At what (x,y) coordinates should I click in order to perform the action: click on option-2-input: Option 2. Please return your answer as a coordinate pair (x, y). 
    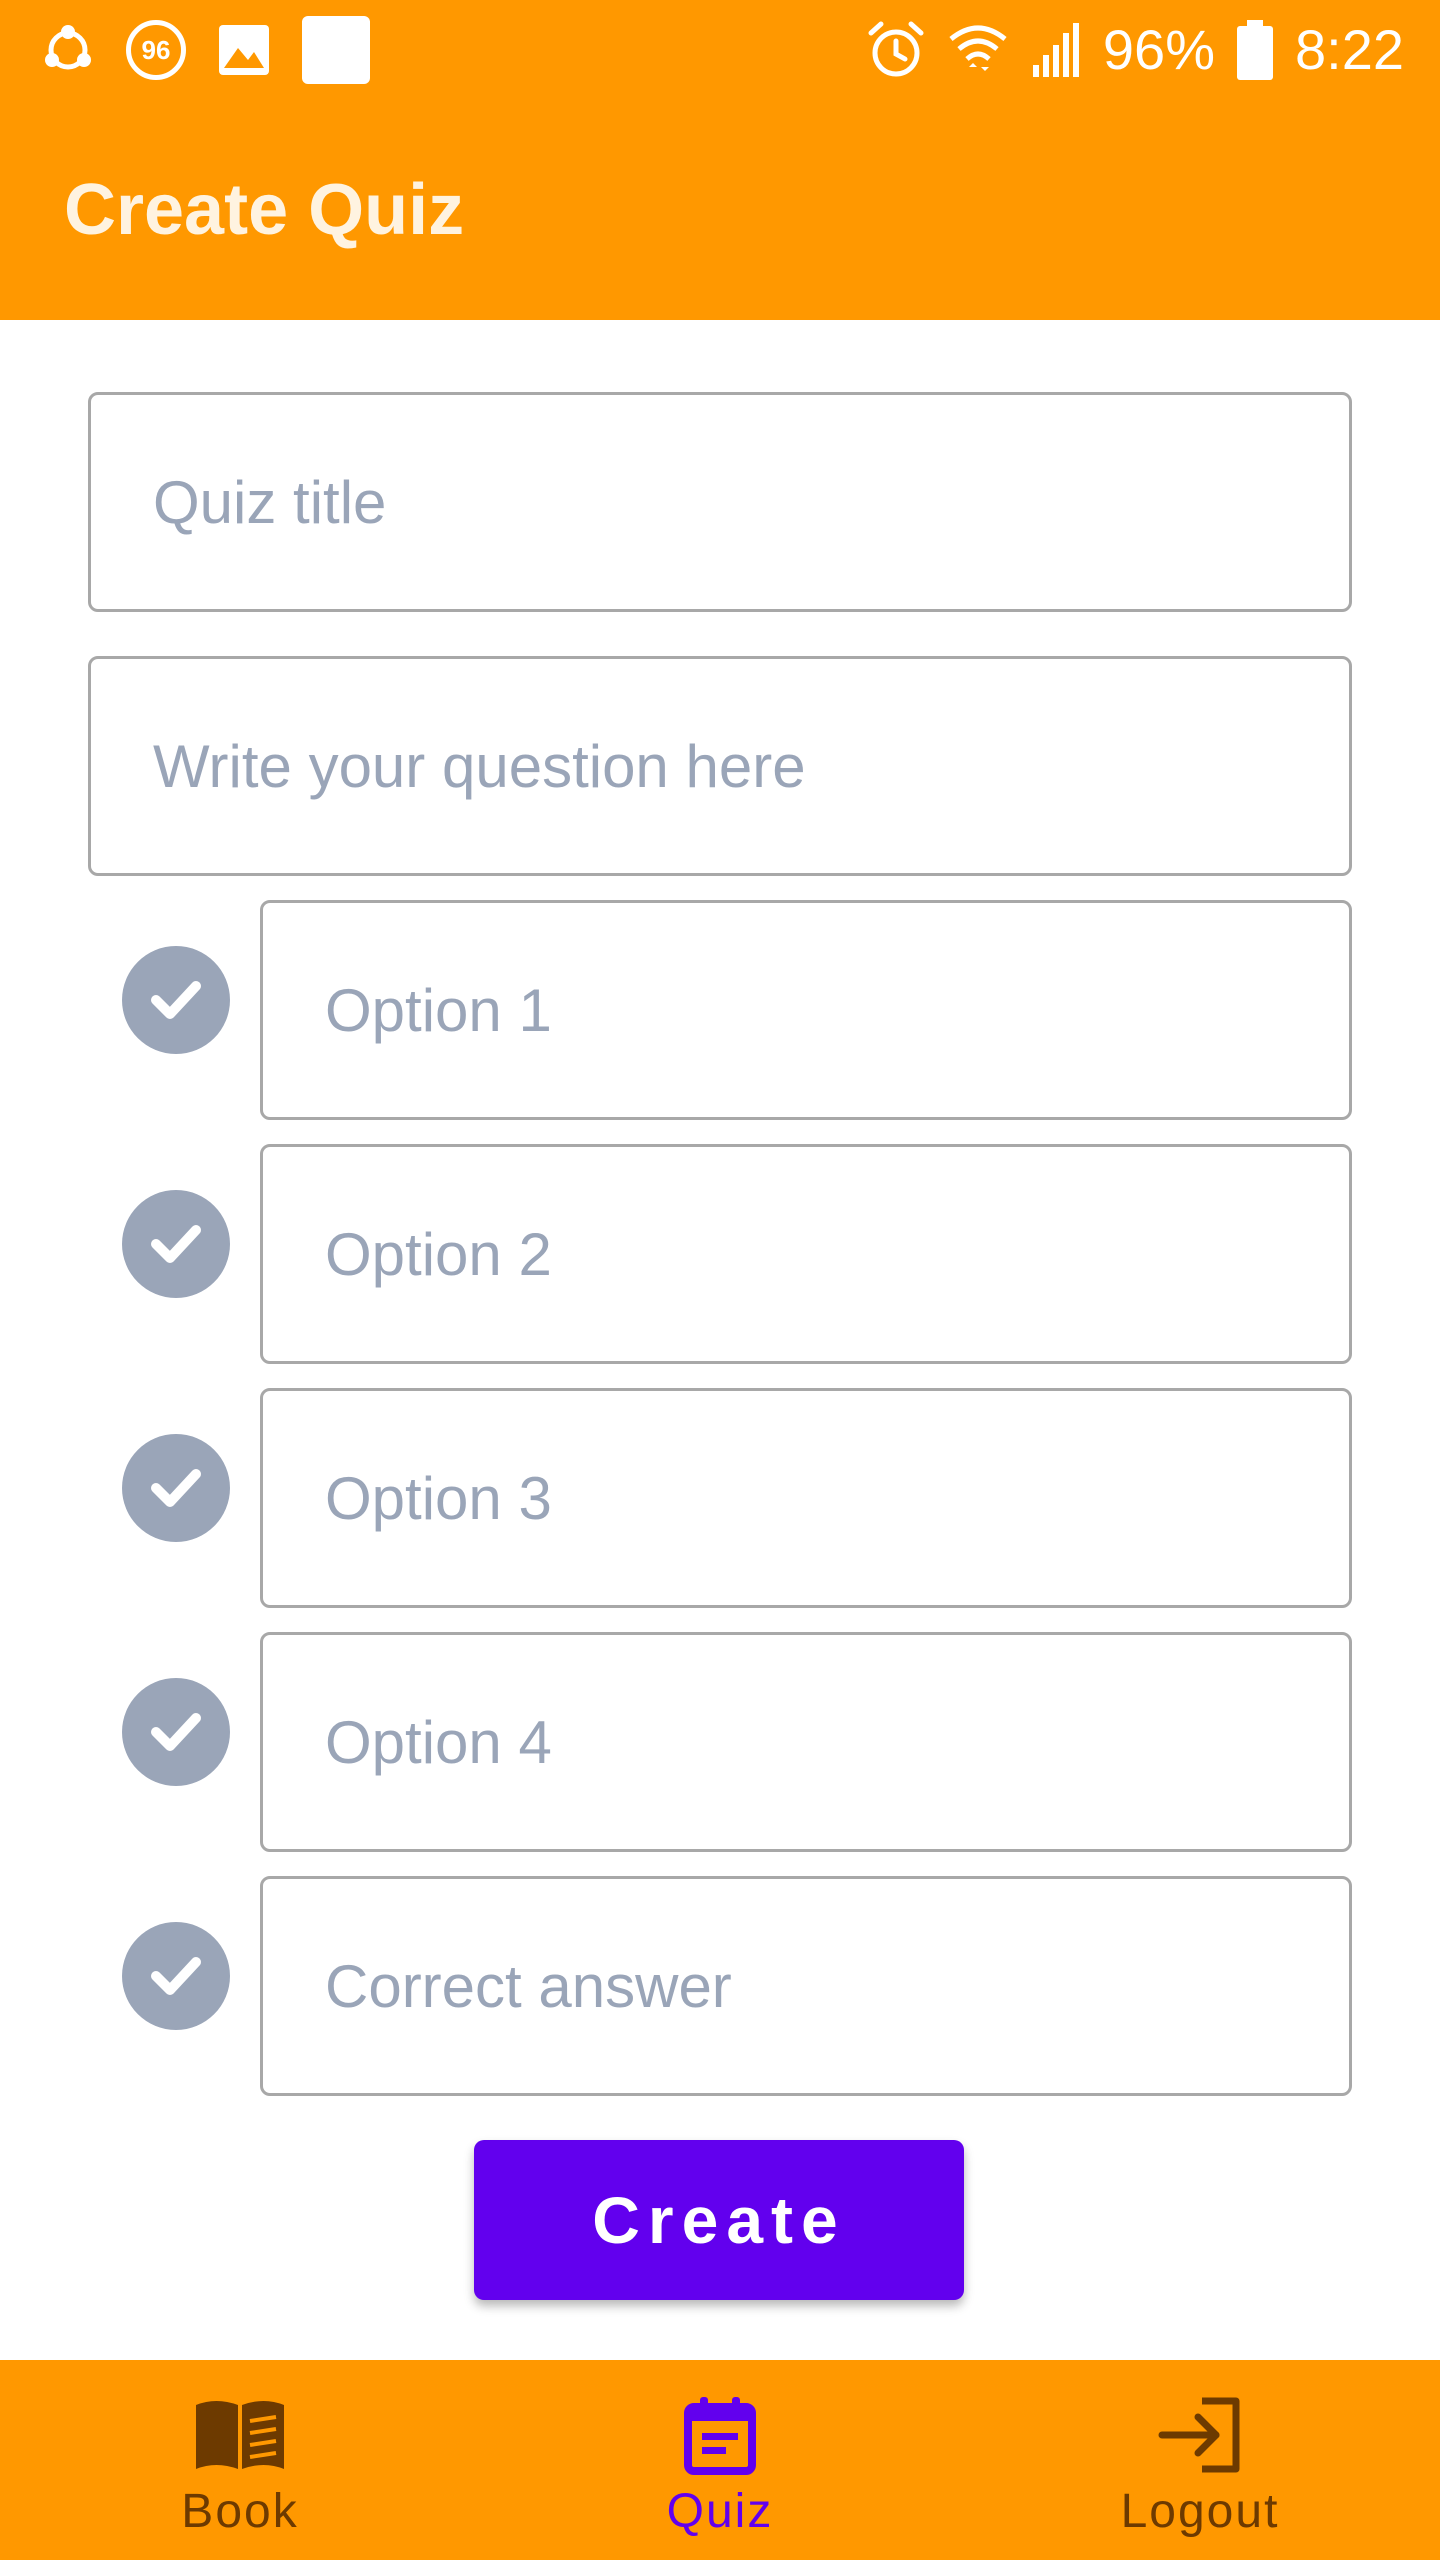
    Looking at the image, I should click on (806, 1254).